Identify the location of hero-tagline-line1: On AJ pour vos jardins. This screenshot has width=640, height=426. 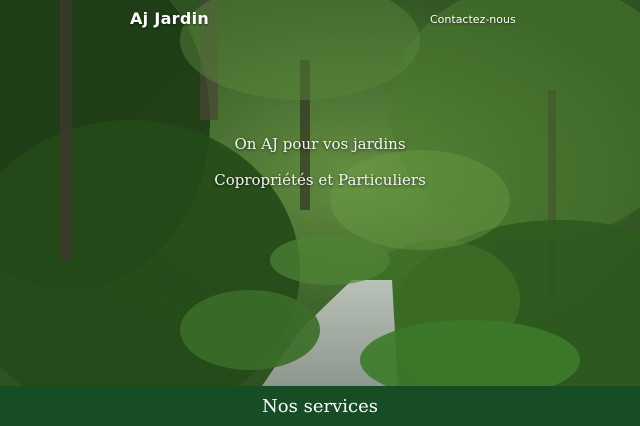
(320, 144).